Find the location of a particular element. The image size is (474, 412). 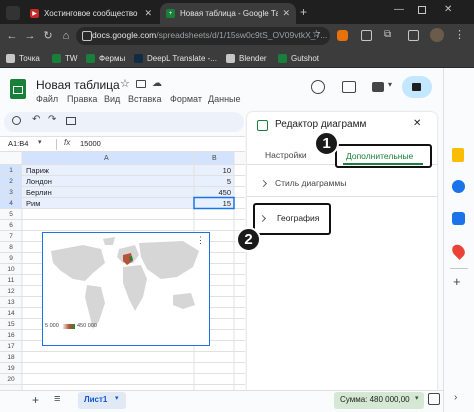

extensions-puzzle-icon: ⧉ is located at coordinates (387, 34).